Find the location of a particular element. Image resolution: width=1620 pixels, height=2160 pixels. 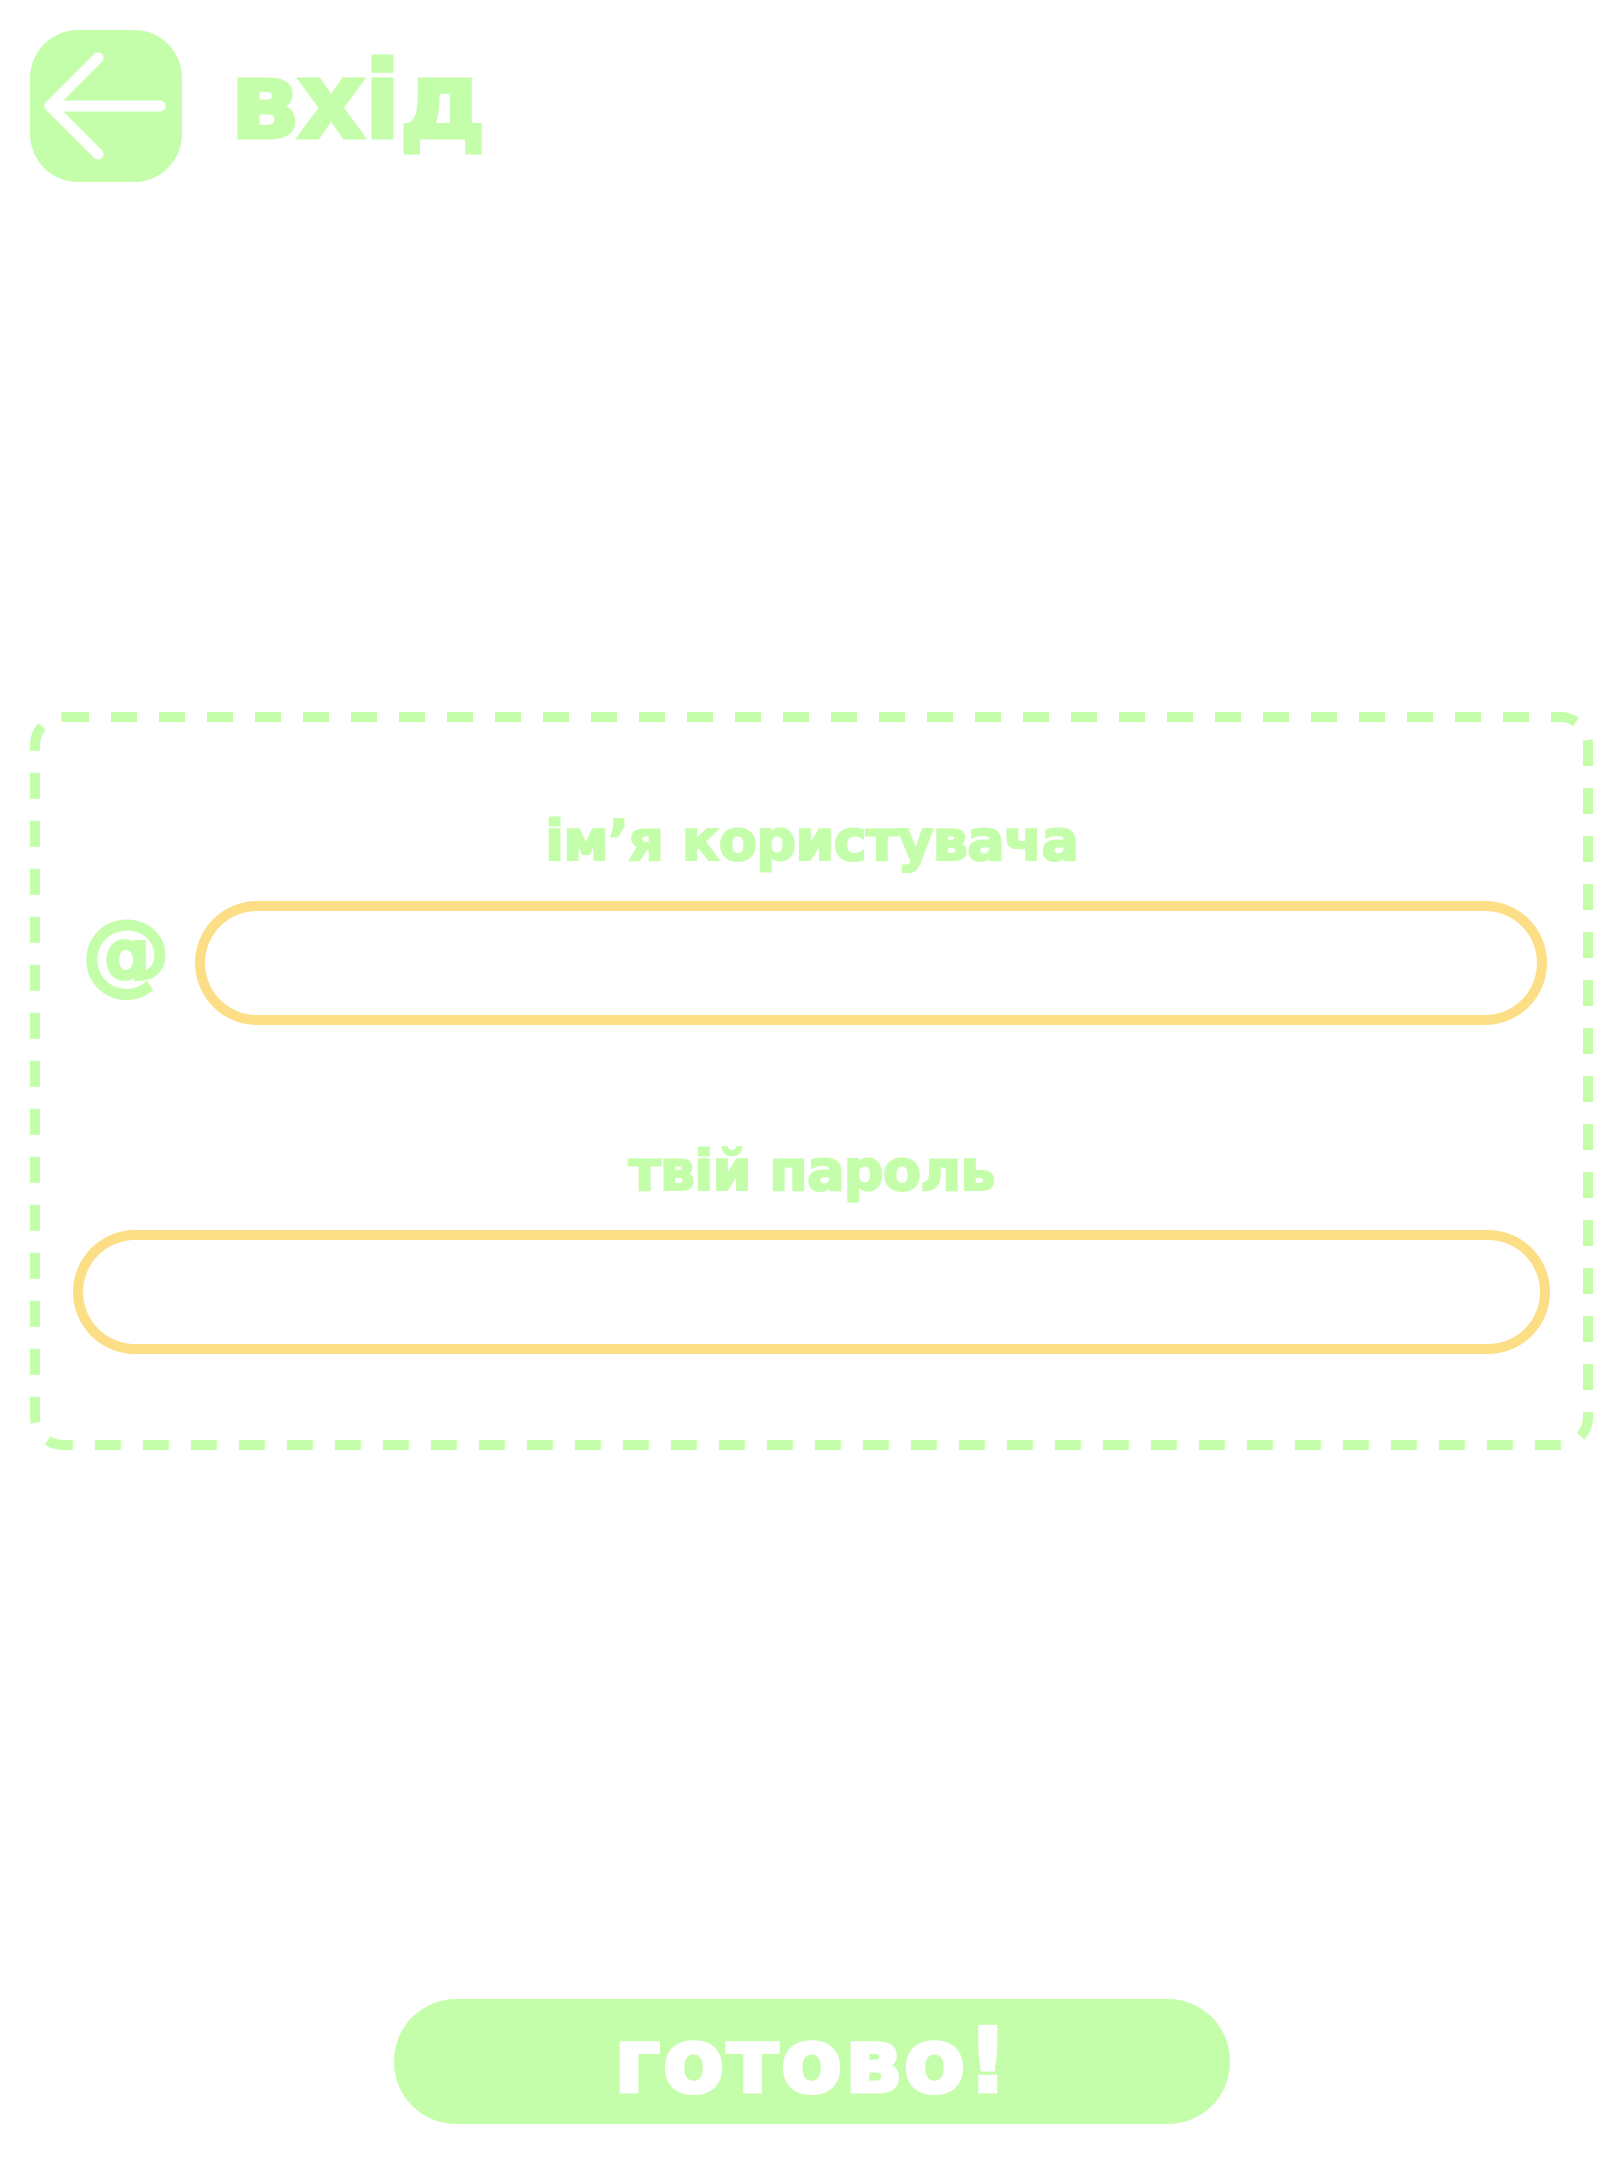

submit-button: готово! is located at coordinates (812, 2061).